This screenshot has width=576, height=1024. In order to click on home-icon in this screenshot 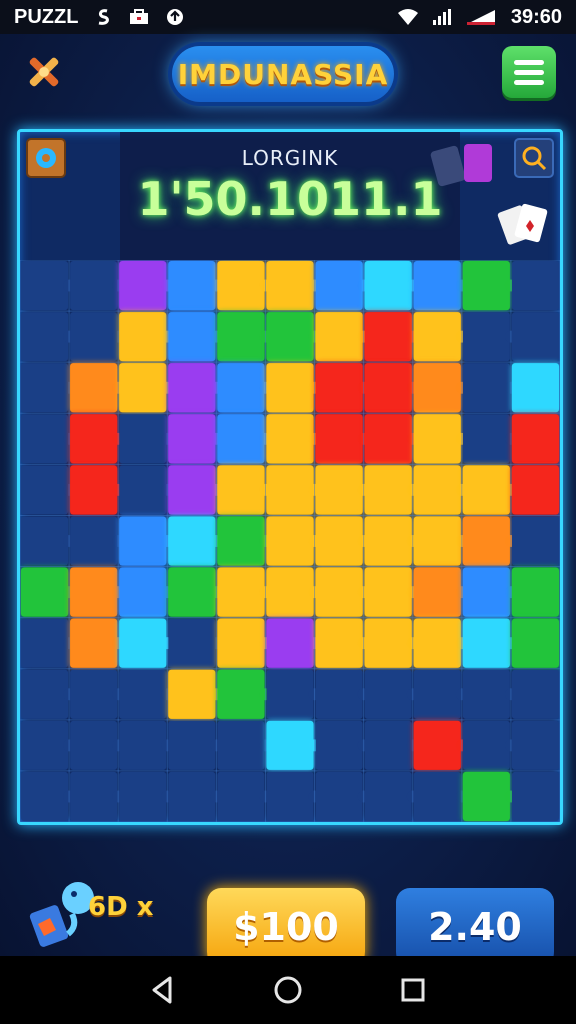, I will do `click(288, 990)`.